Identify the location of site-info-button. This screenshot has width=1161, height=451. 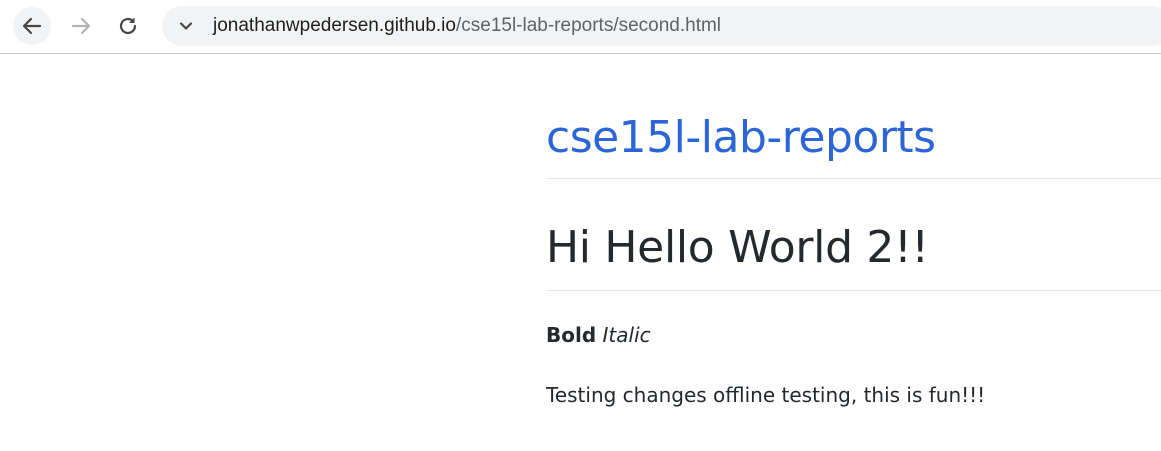
(186, 26).